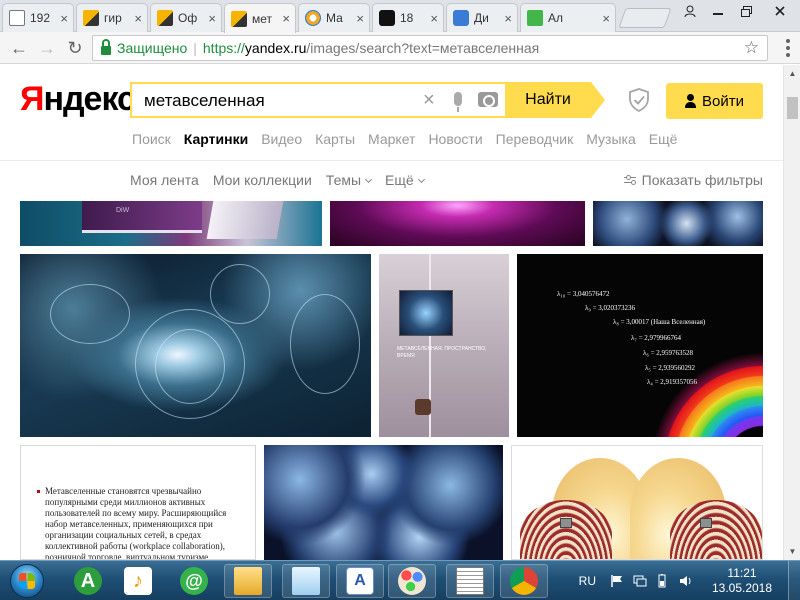  What do you see at coordinates (279, 101) in the screenshot?
I see `search-input` at bounding box center [279, 101].